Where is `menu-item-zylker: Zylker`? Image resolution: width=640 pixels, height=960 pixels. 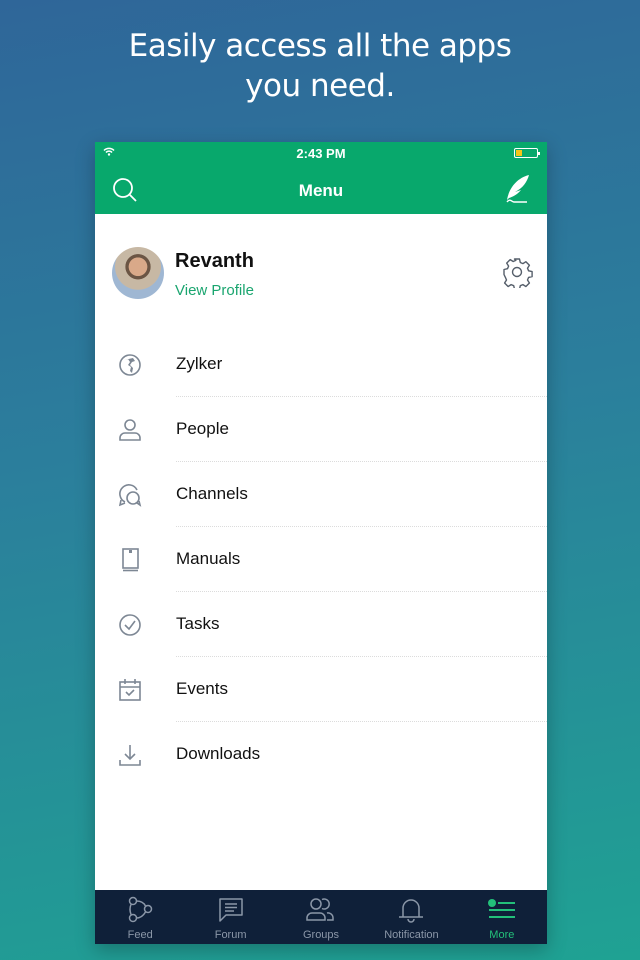 menu-item-zylker: Zylker is located at coordinates (321, 364).